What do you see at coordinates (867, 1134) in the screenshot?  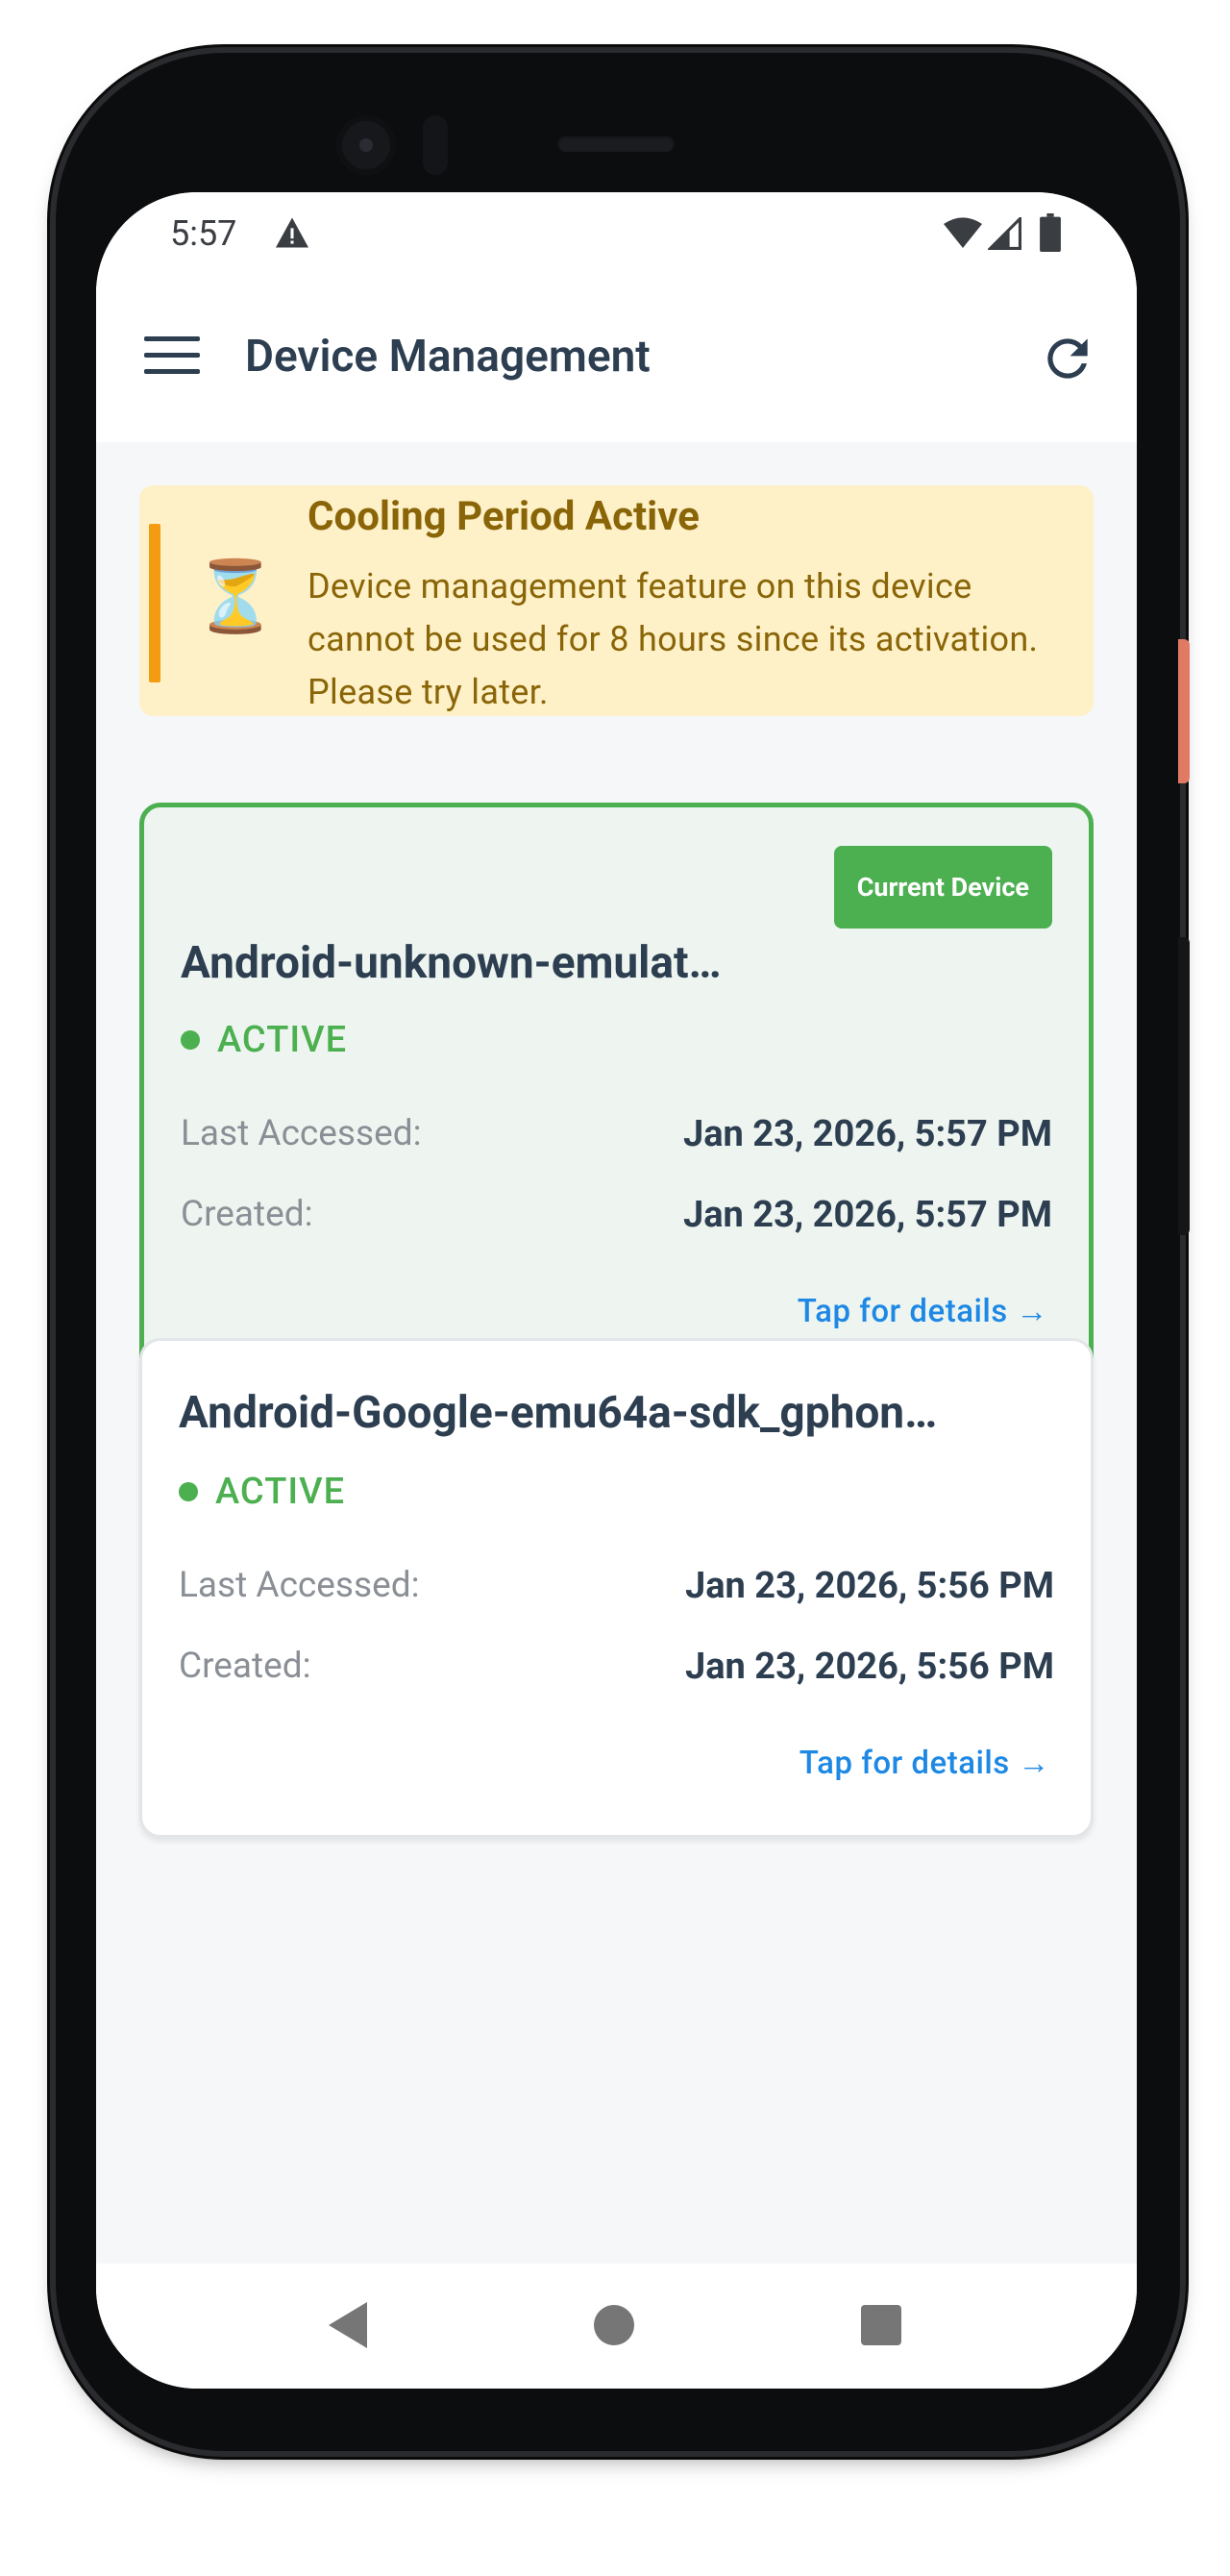 I see `last-accessed-value: Jan 23, 2026, 5:57 PM` at bounding box center [867, 1134].